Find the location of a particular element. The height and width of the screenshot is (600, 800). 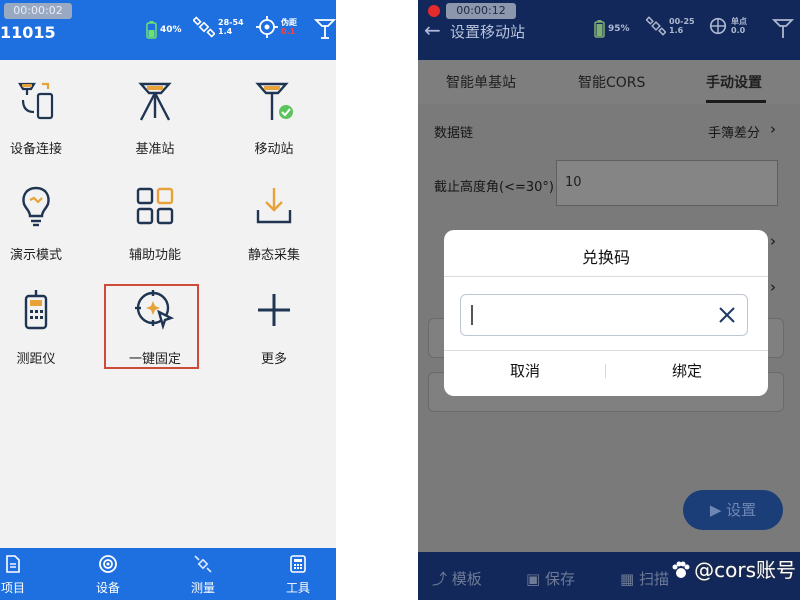

tab-template-label: 模板 is located at coordinates (466, 579).